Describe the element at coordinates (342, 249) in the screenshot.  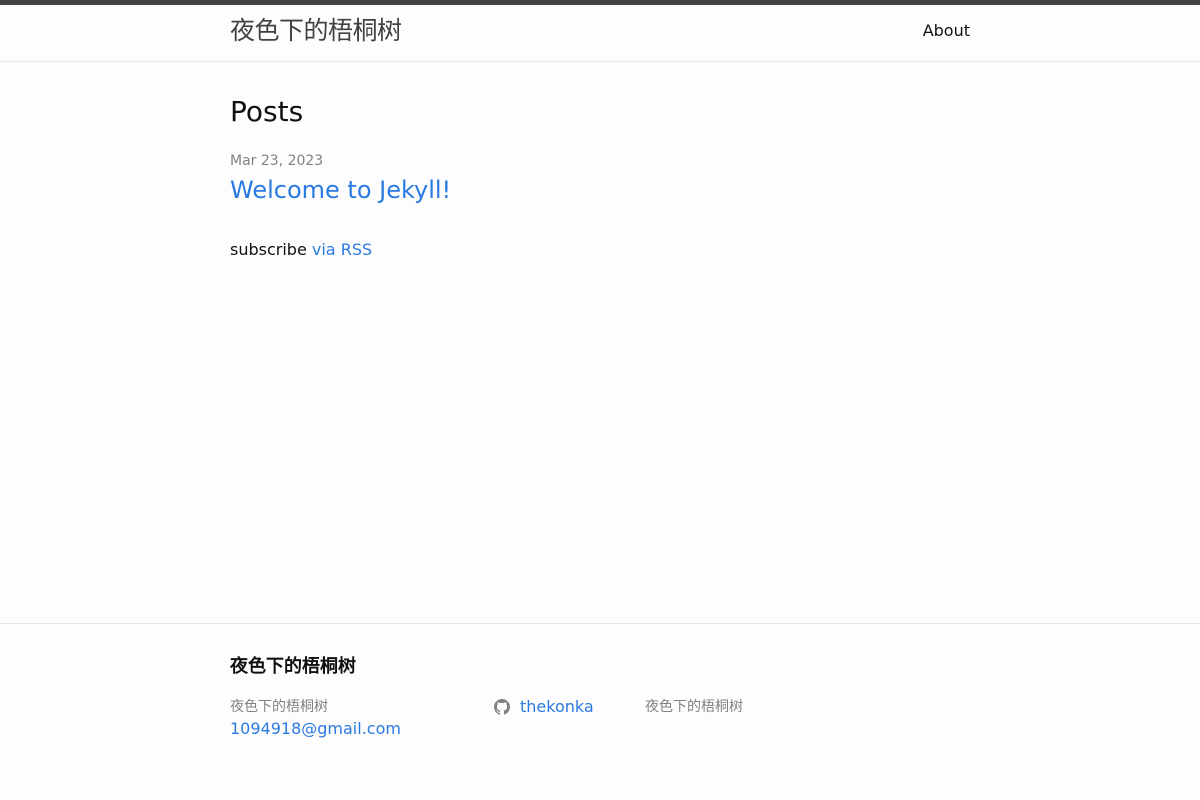
I see `rss-link: via RSS` at that location.